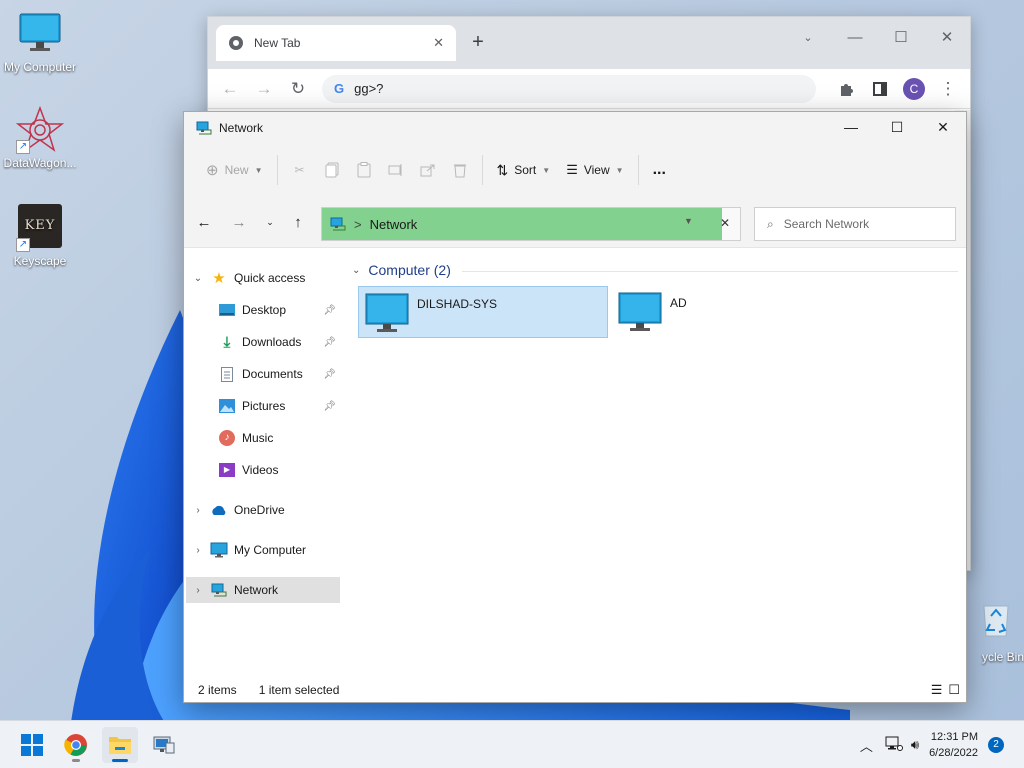 The image size is (1024, 768). Describe the element at coordinates (460, 170) in the screenshot. I see `delete-icon` at that location.